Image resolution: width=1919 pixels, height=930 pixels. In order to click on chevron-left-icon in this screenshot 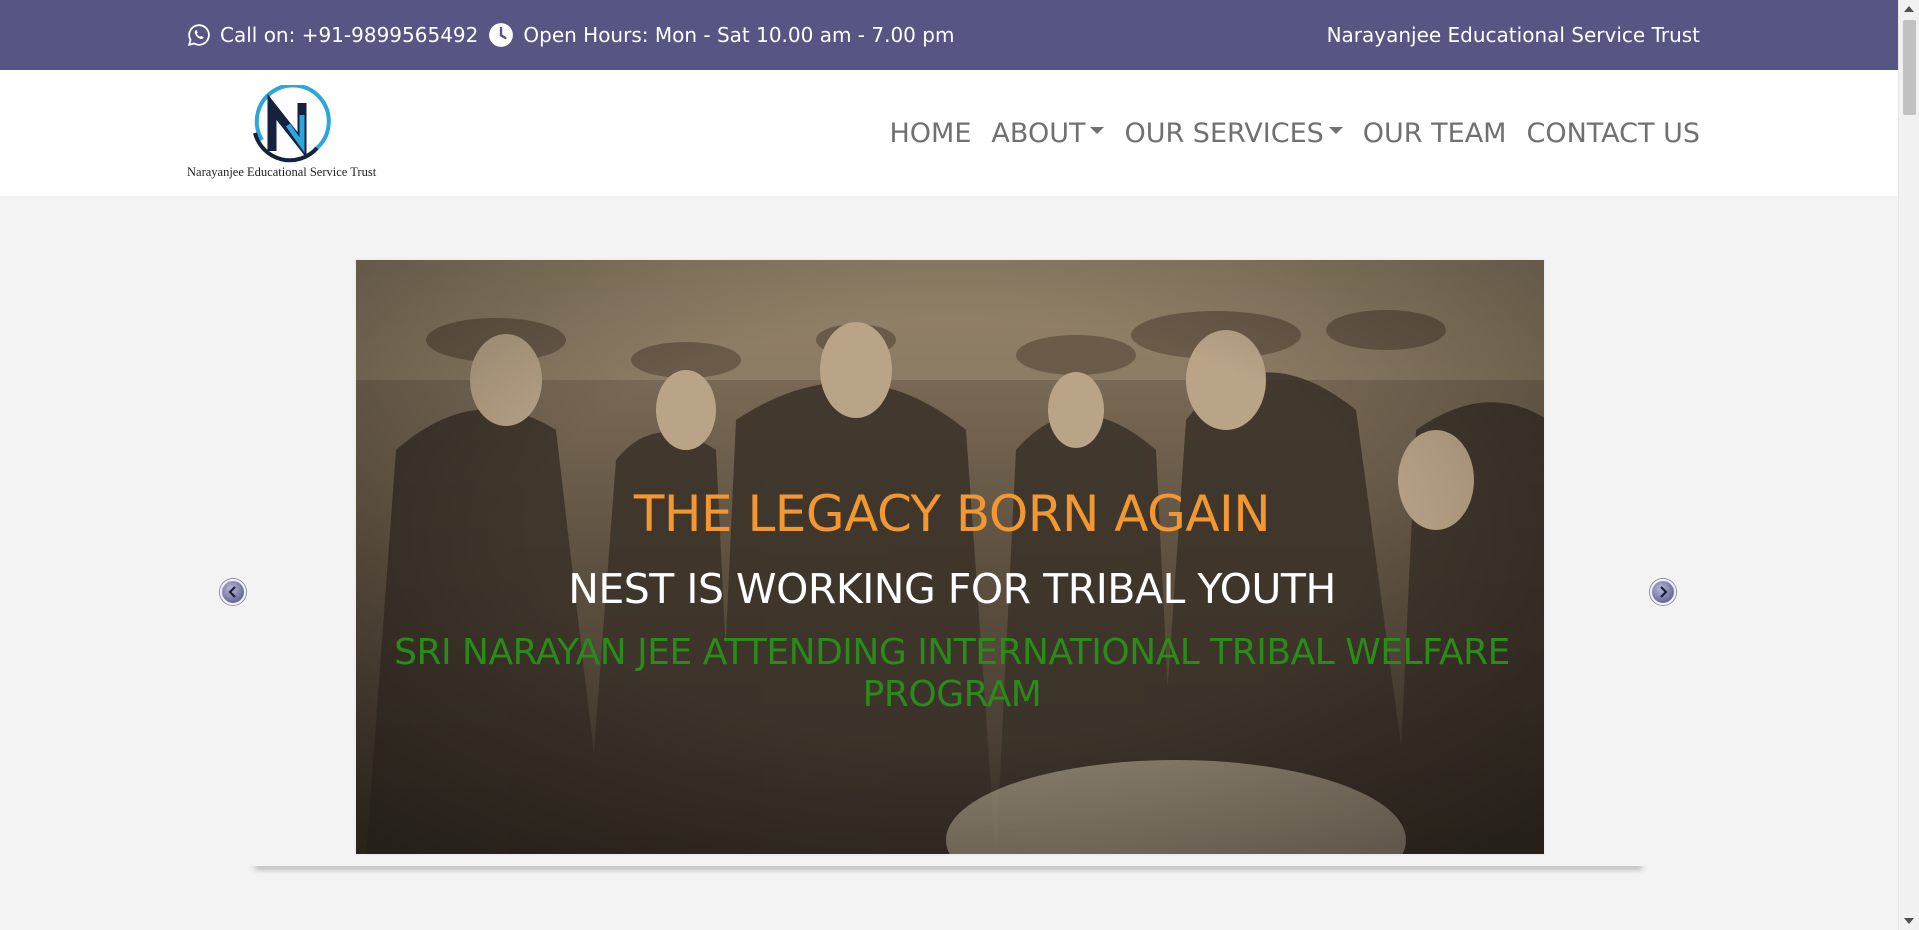, I will do `click(232, 592)`.